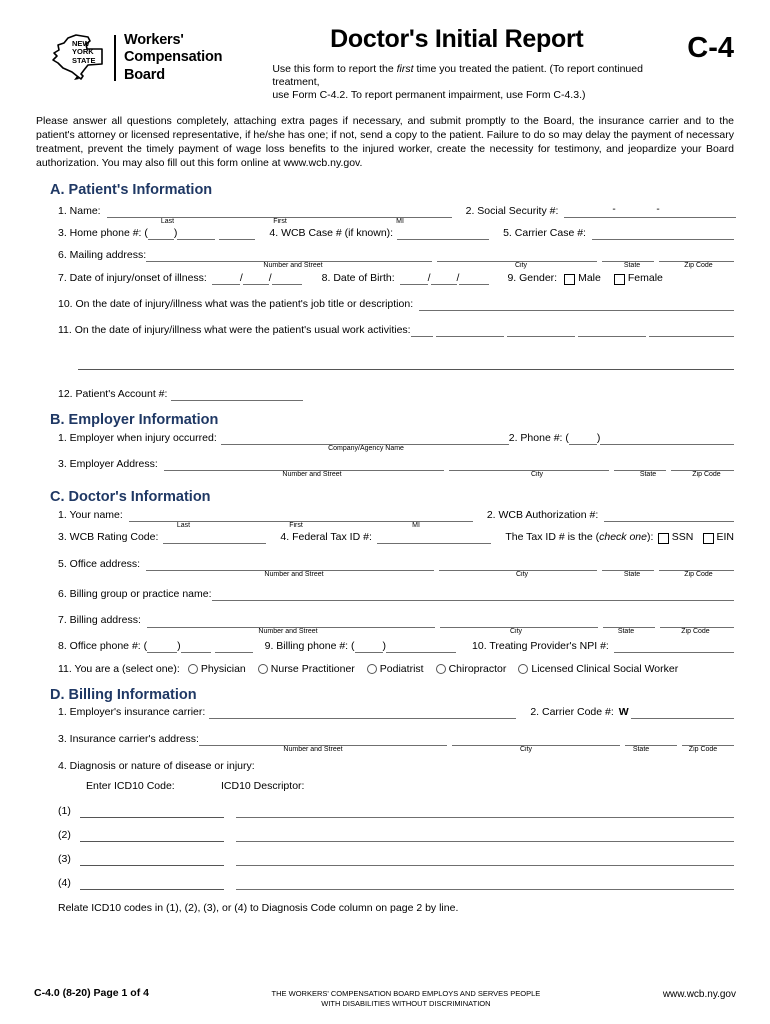  What do you see at coordinates (682, 712) in the screenshot?
I see `input-carrier-code` at bounding box center [682, 712].